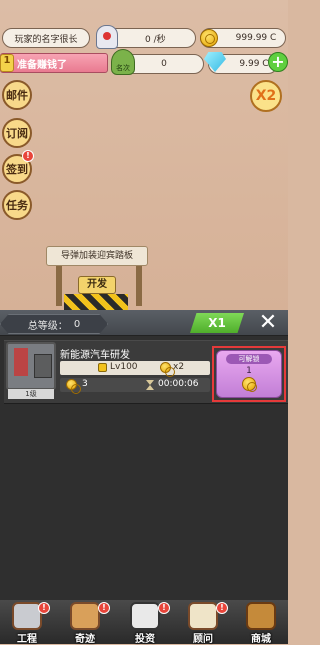  What do you see at coordinates (278, 62) in the screenshot?
I see `add-gems-button: +` at bounding box center [278, 62].